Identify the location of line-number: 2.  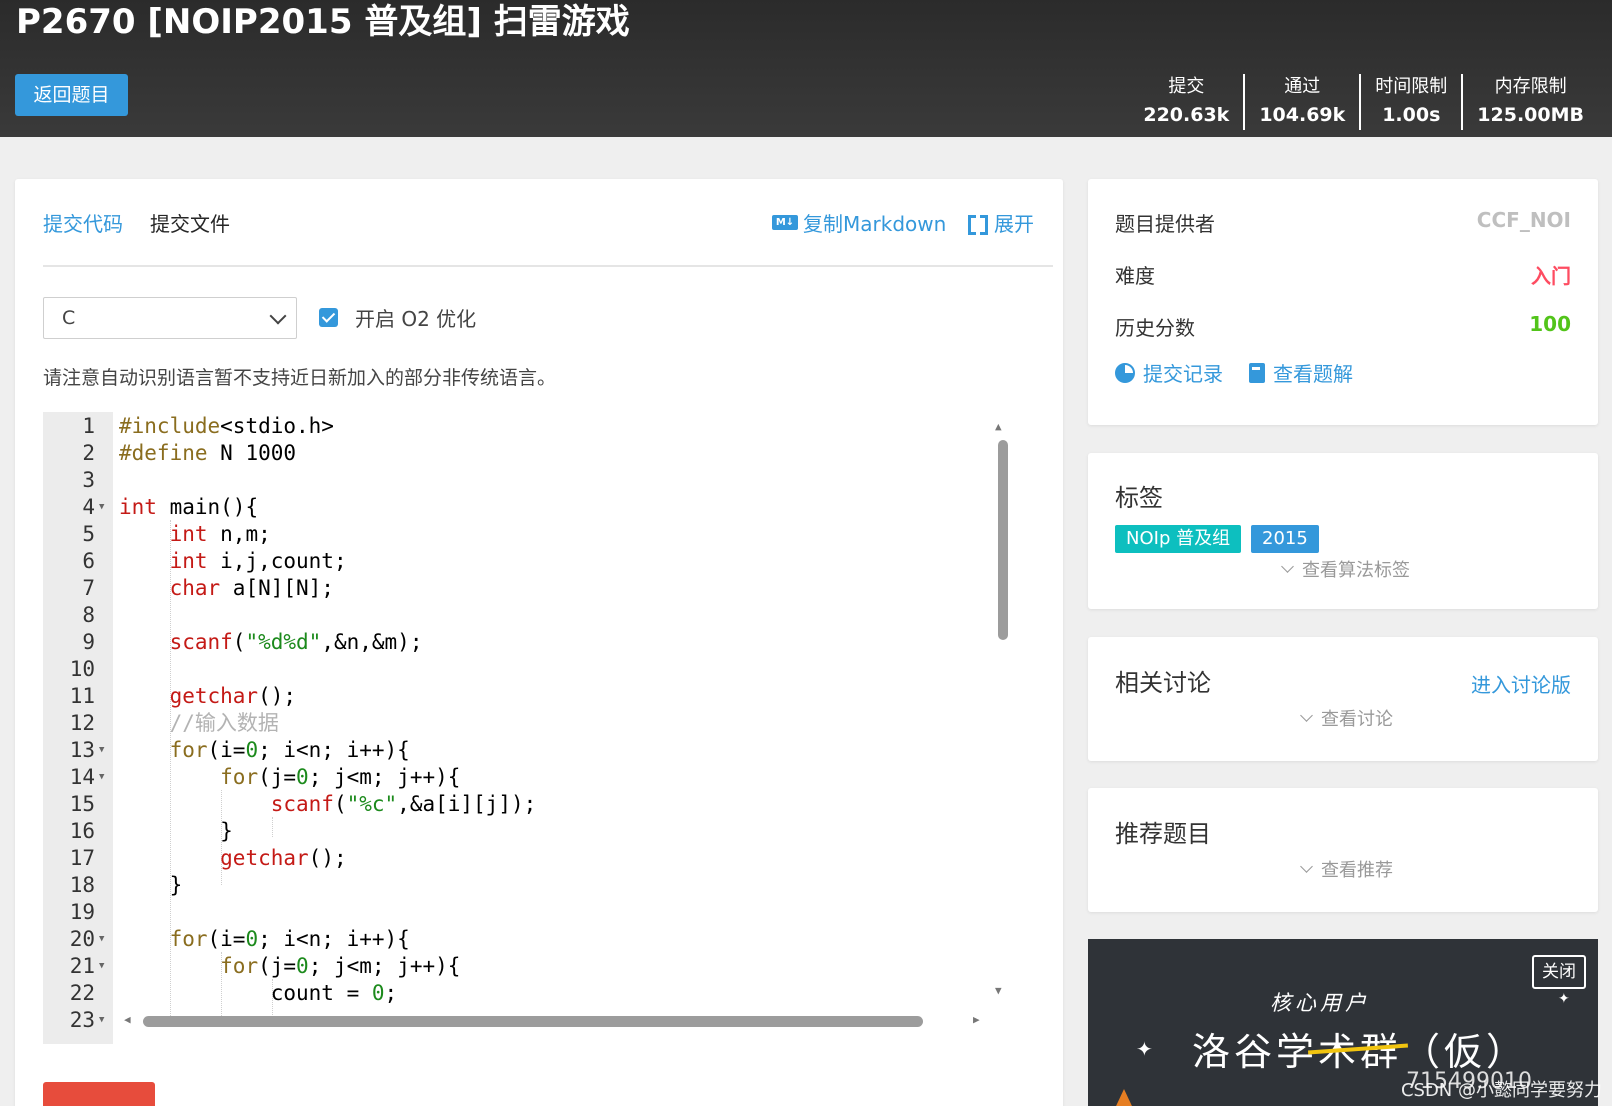
(88, 453).